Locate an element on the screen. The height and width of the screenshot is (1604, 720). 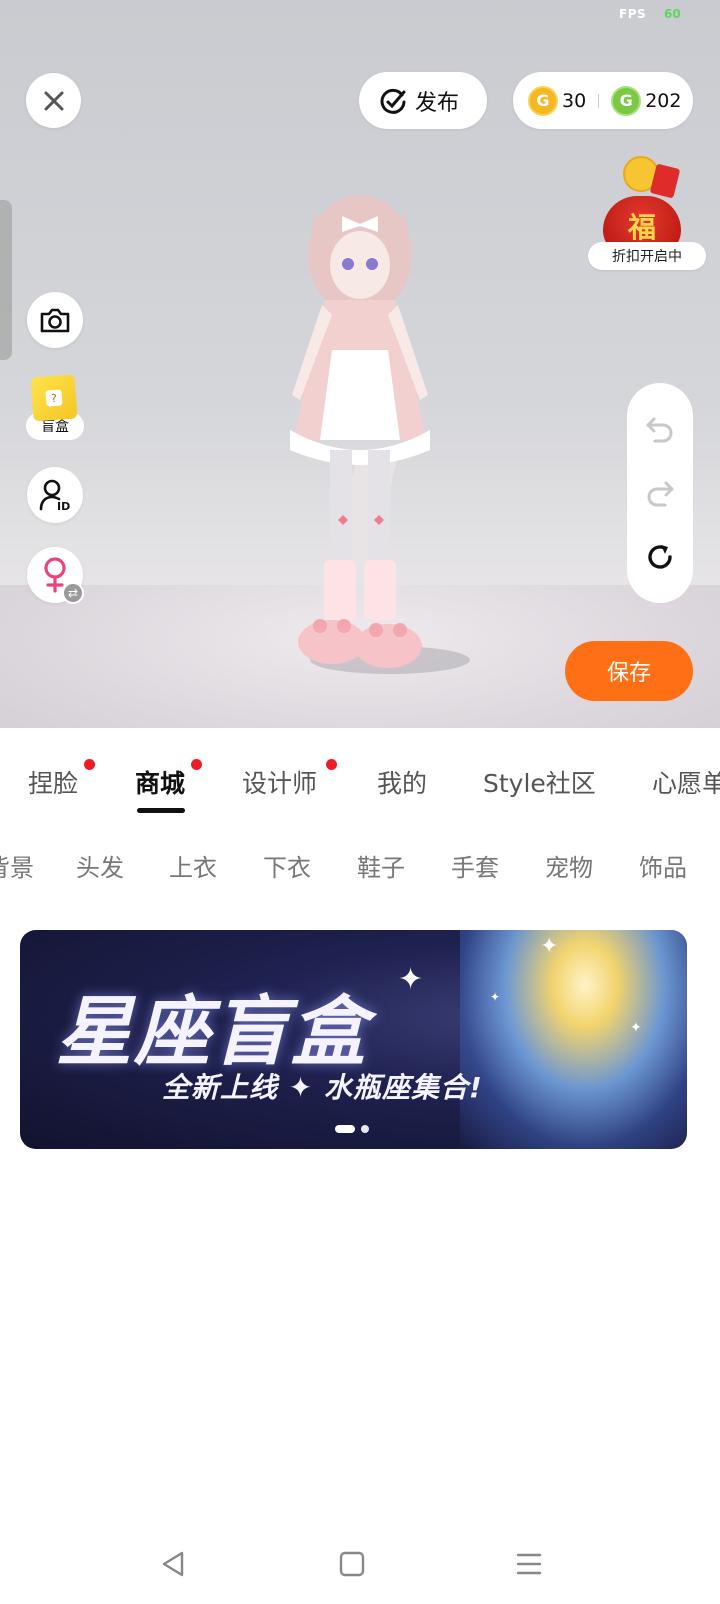
blindbox-button: 盲盒 ? is located at coordinates (56, 408).